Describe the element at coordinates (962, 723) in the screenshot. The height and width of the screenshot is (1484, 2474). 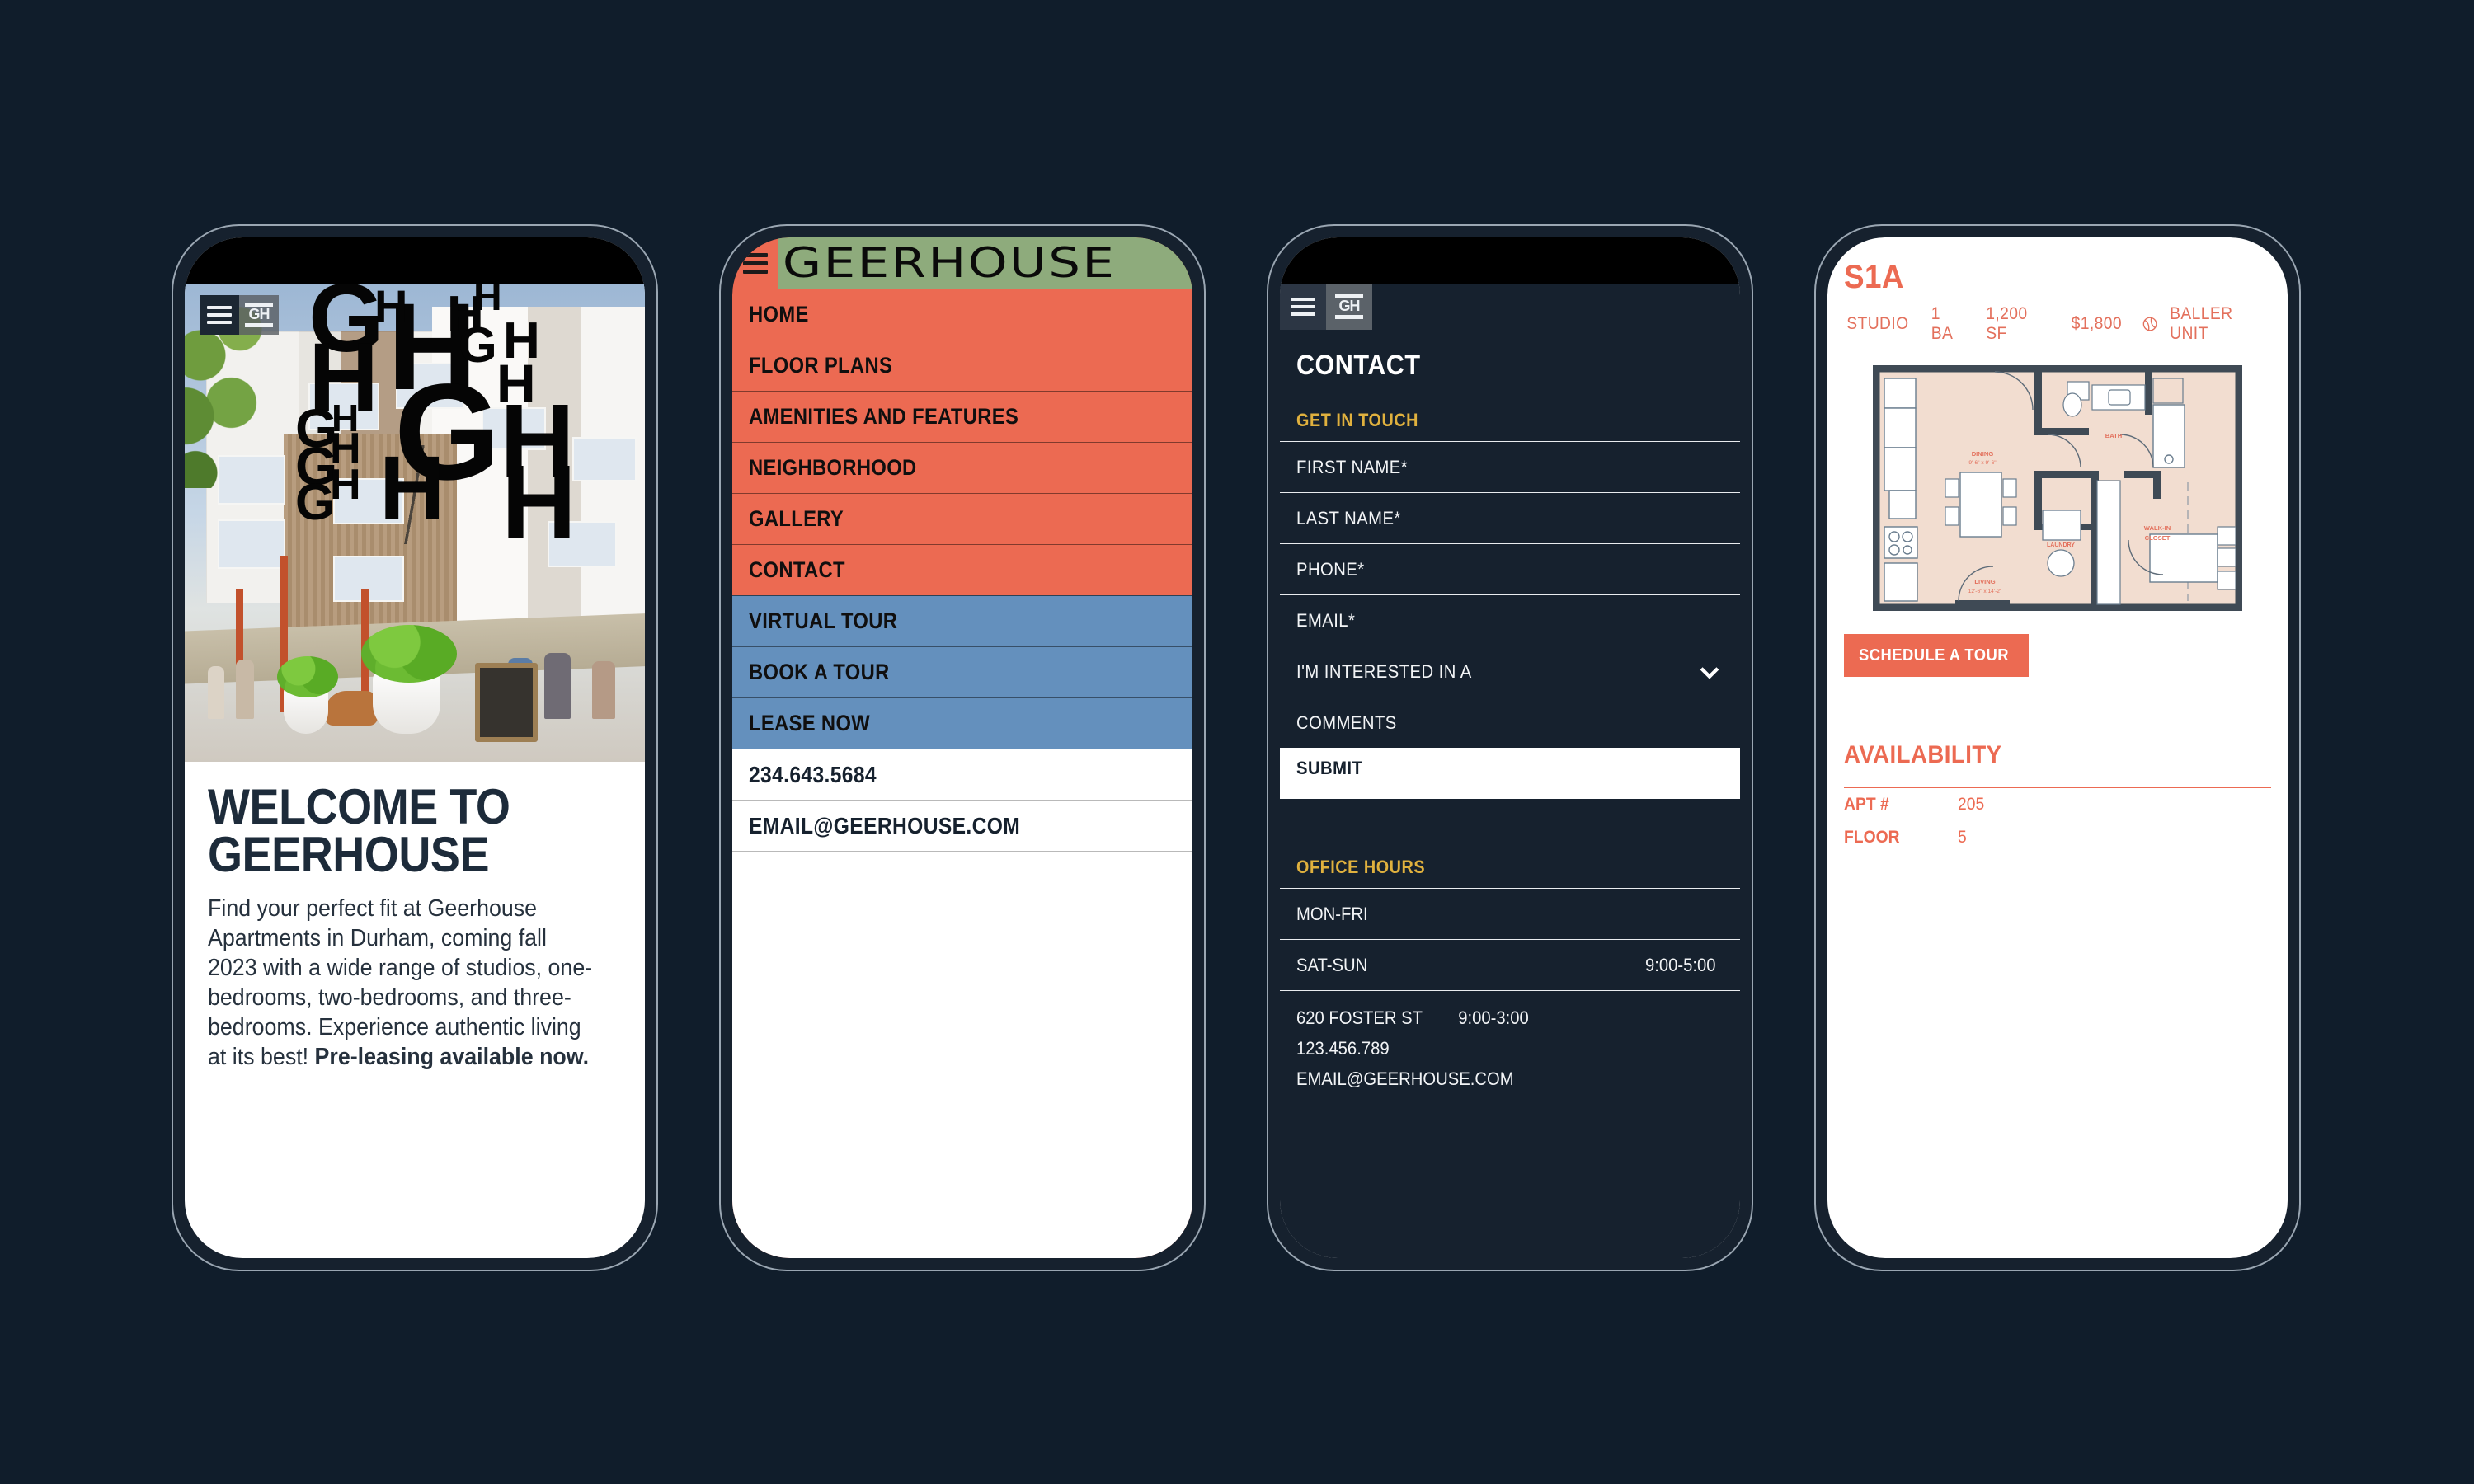
I see `nav-item-lease-now: LEASE NOW` at that location.